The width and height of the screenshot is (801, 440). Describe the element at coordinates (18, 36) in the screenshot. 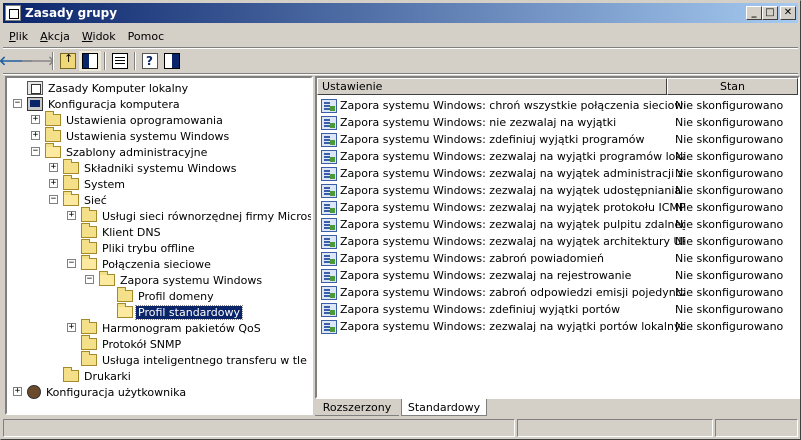

I see `menu-plik: Plik` at that location.